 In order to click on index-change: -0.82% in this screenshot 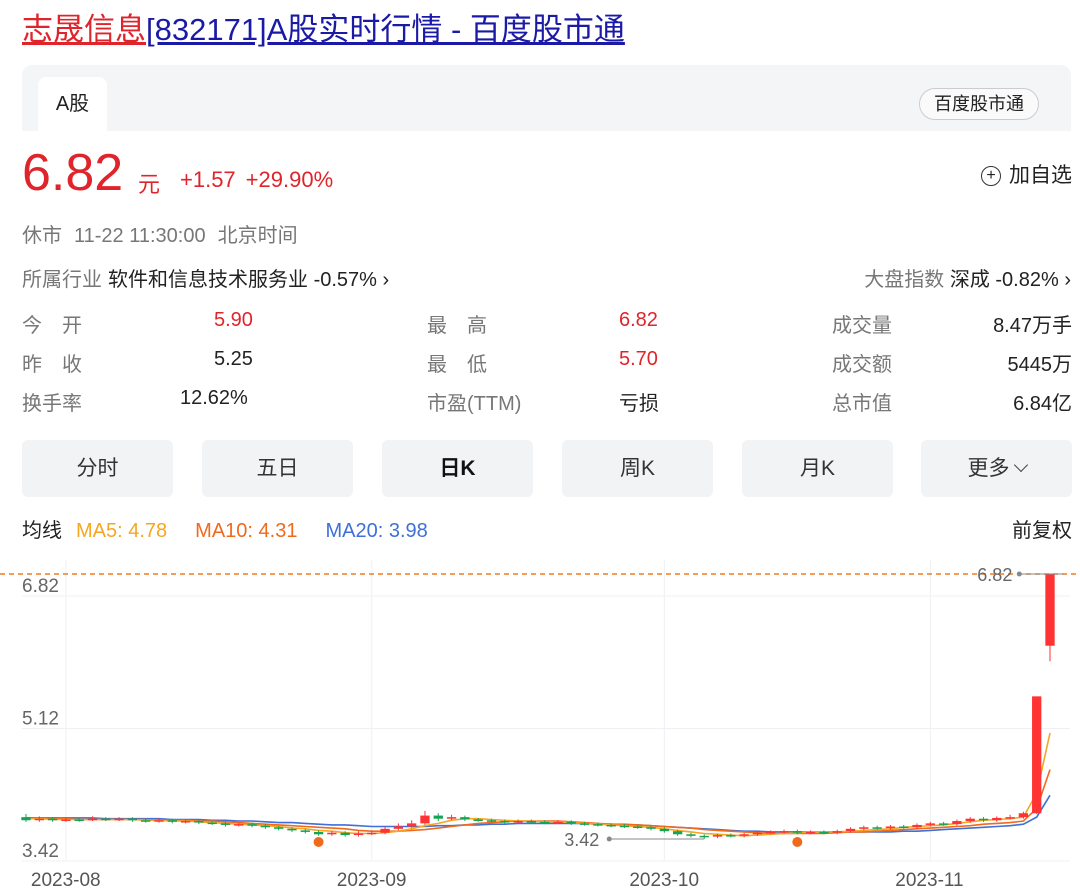, I will do `click(1027, 280)`.